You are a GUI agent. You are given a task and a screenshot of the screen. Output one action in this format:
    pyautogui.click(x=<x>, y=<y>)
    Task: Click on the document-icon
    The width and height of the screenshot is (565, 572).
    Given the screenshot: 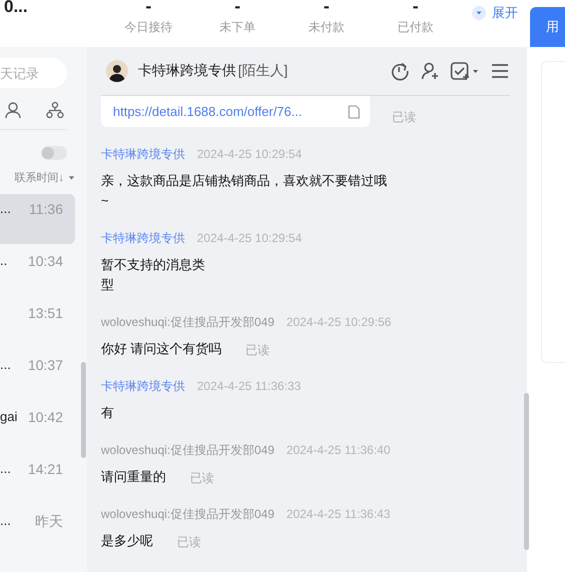 What is the action you would take?
    pyautogui.click(x=354, y=111)
    